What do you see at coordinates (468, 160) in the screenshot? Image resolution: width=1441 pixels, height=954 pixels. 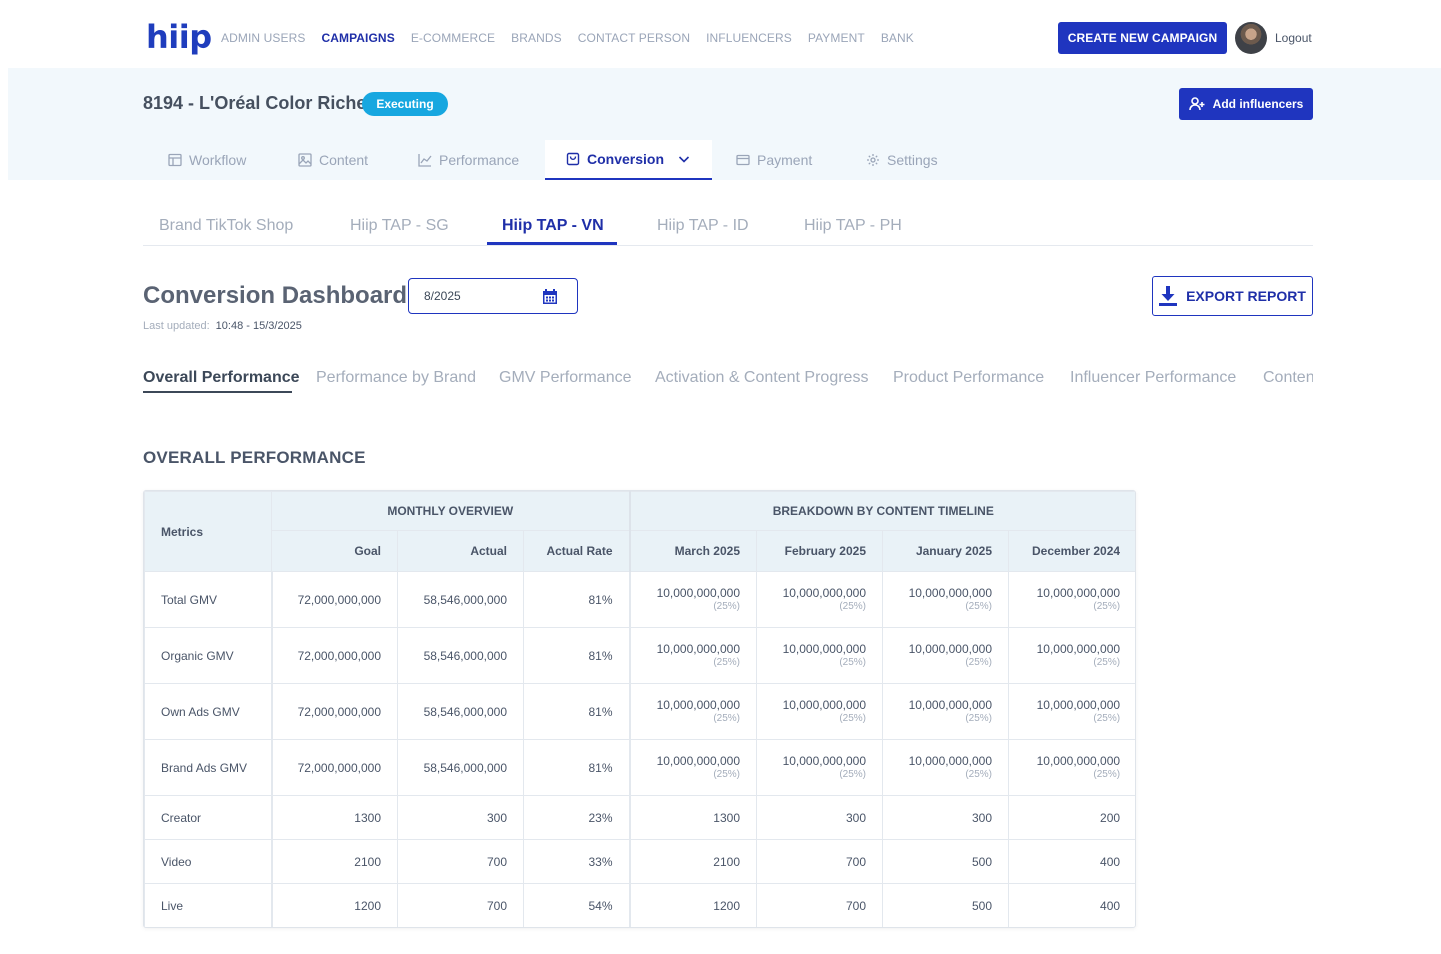 I see `tab-performance: Performance` at bounding box center [468, 160].